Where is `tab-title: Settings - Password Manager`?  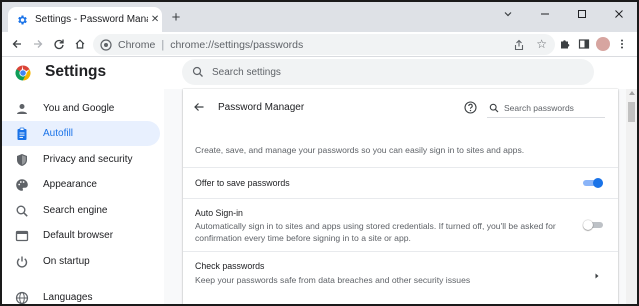 tab-title: Settings - Password Manager is located at coordinates (91, 19).